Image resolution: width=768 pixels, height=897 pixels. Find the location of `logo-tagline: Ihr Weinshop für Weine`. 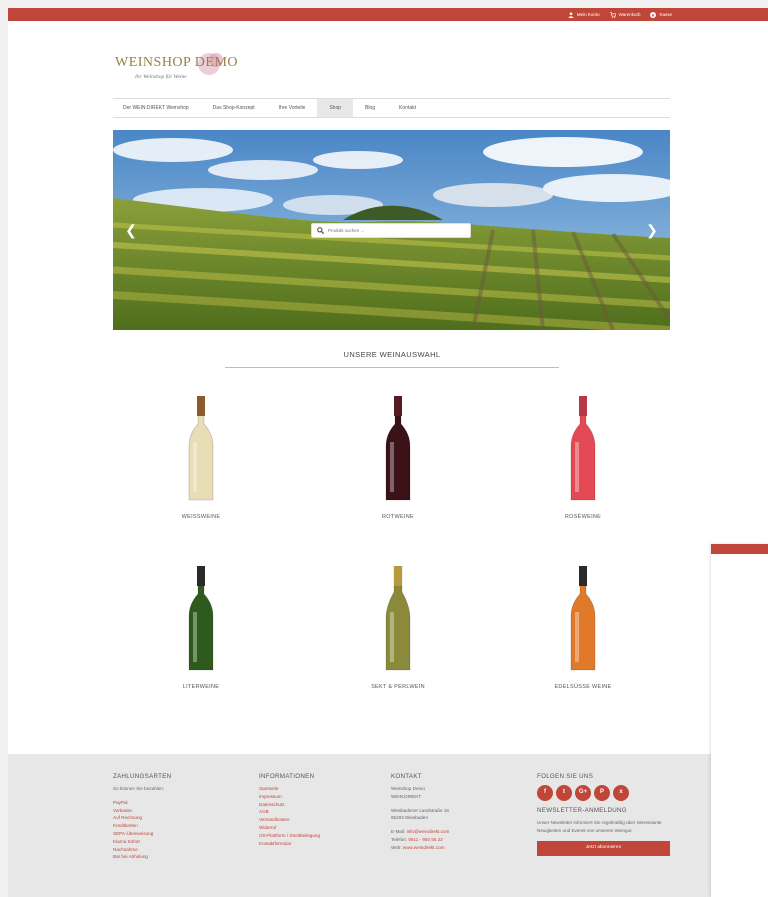

logo-tagline: Ihr Weinshop für Weine is located at coordinates (160, 76).